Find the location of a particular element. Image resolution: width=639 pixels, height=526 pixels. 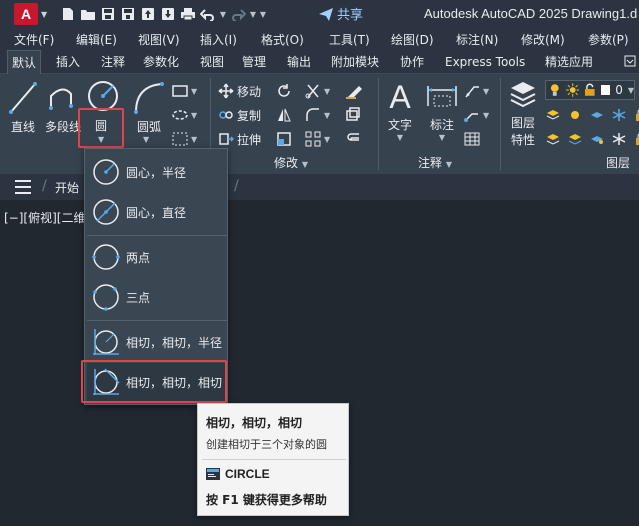

ellipse-icon is located at coordinates (180, 115).